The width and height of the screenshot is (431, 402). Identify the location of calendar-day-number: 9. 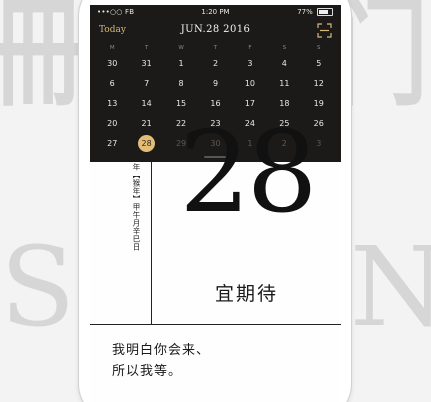
(215, 83).